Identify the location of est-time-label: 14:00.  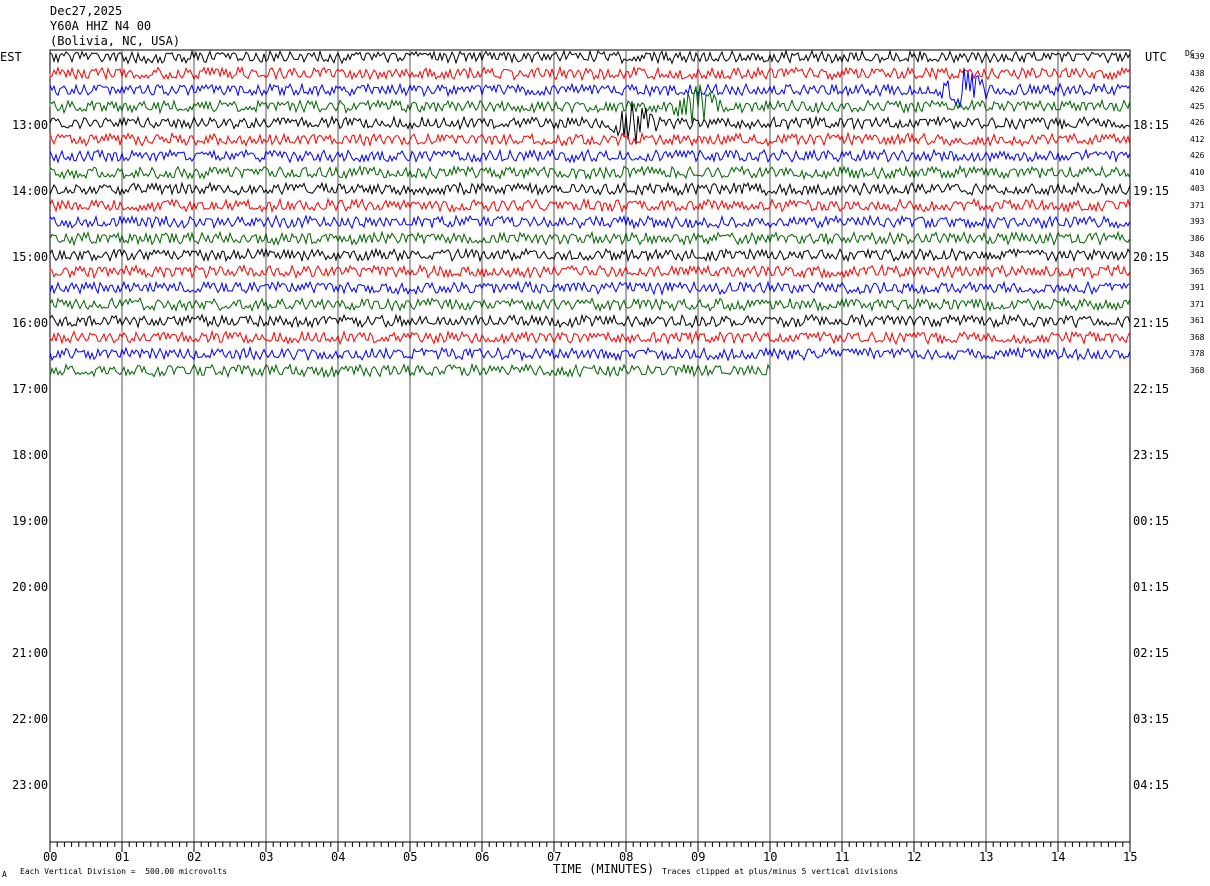
(30, 191).